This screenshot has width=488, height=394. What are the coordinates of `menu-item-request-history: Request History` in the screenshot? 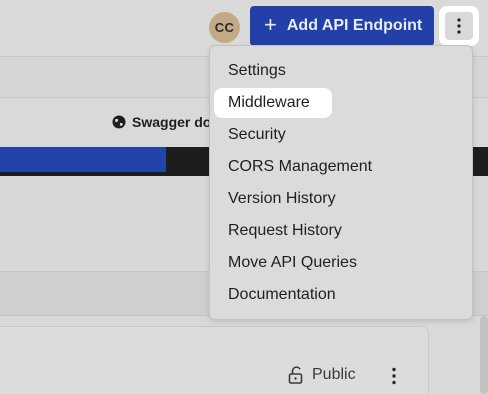 It's located at (341, 231).